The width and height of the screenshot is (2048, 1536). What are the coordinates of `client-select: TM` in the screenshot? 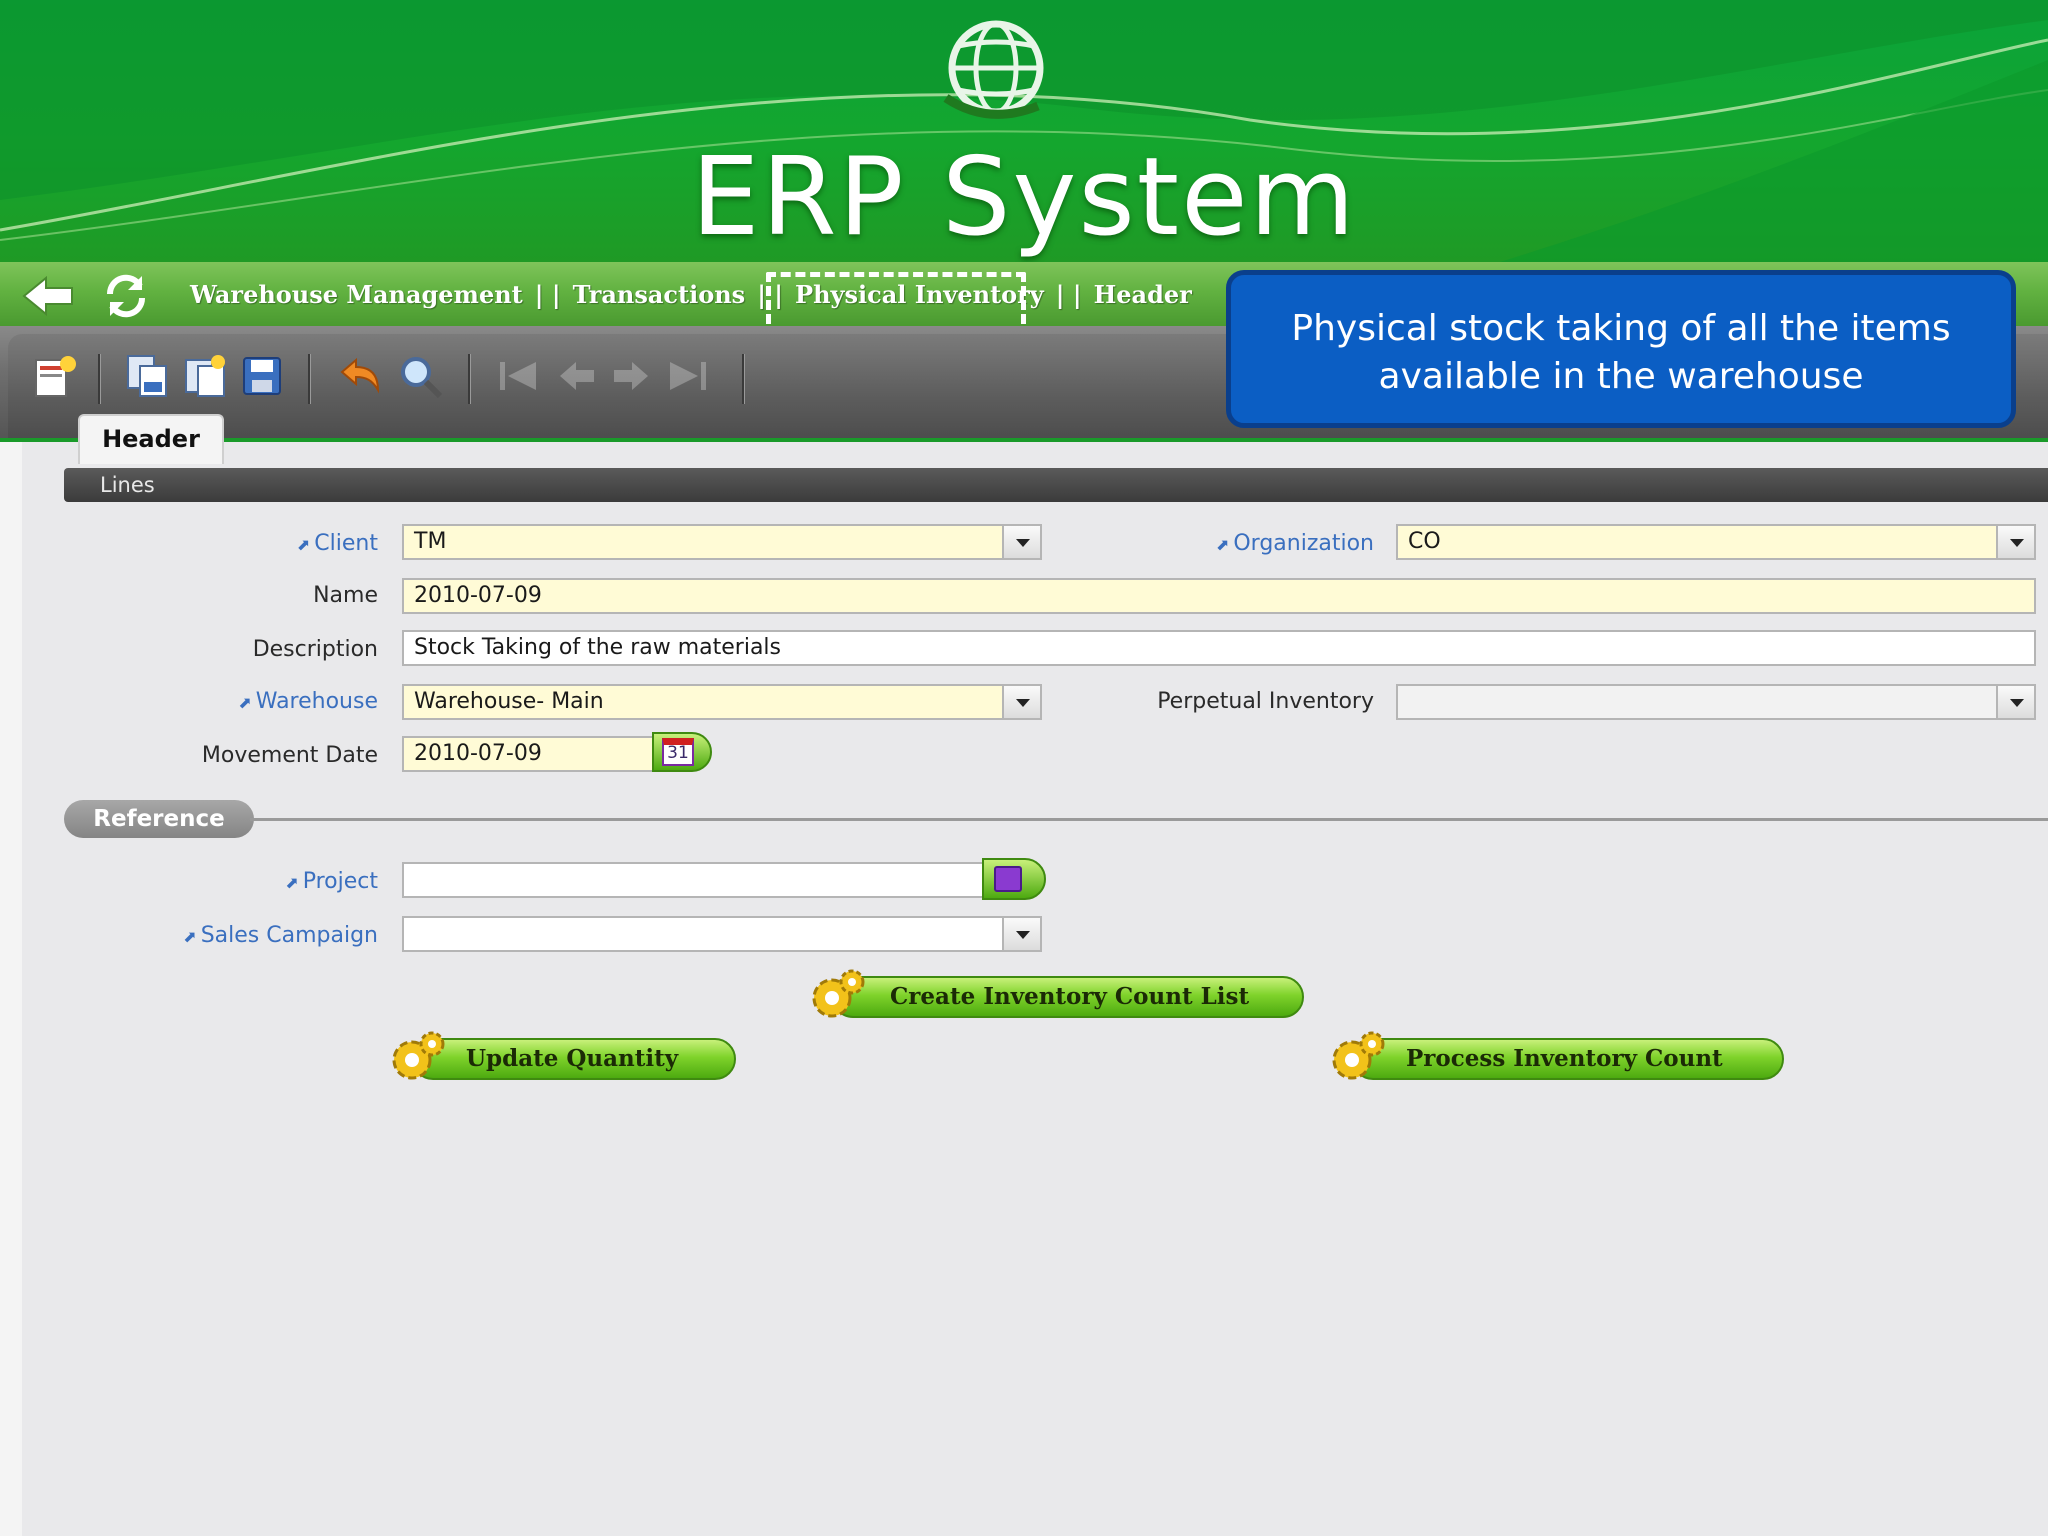 It's located at (722, 542).